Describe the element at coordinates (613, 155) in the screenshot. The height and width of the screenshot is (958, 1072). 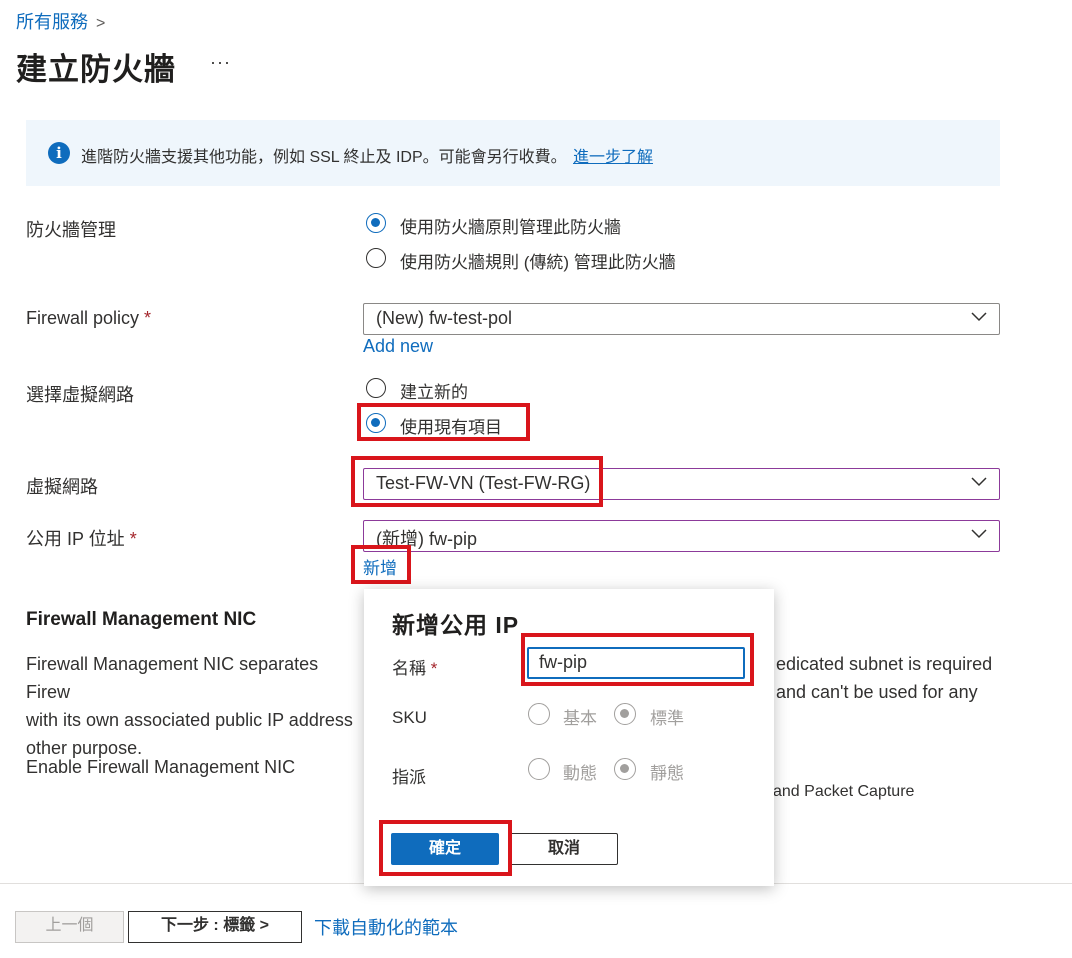
I see `learn-more-link: 進一步了解` at that location.